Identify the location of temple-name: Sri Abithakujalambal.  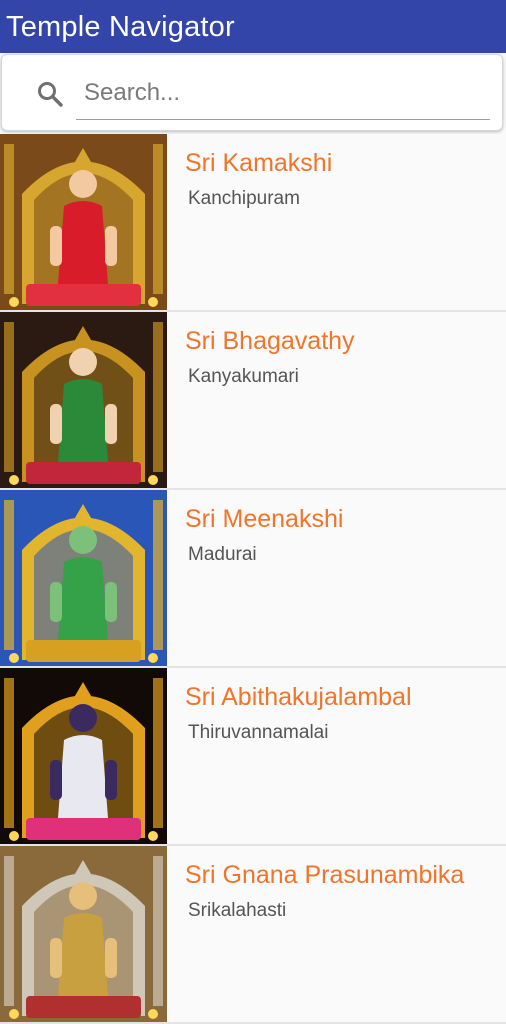
(298, 697).